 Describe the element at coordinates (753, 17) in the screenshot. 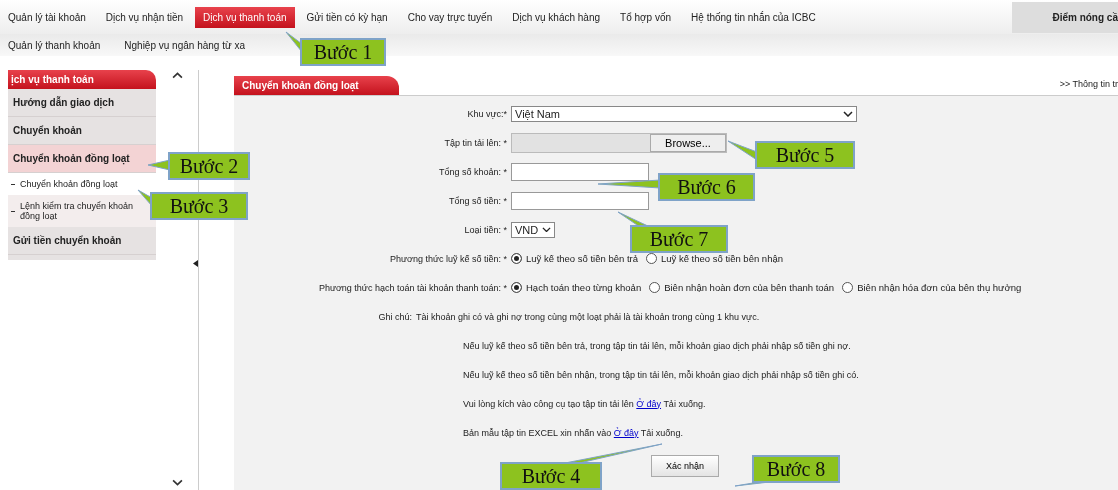

I see `nav-tab: Hệ thống tin nhắn của ICBC` at that location.